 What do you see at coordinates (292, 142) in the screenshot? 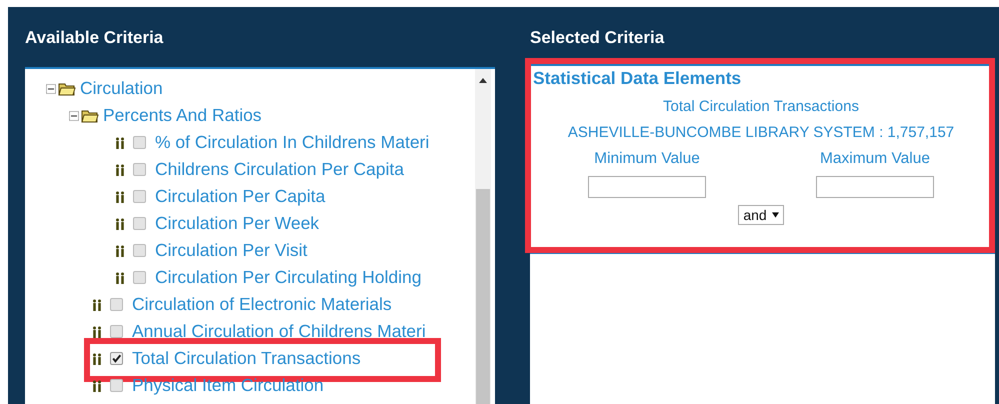
I see `tree-item-label: % of Circulation In Childrens Materi` at bounding box center [292, 142].